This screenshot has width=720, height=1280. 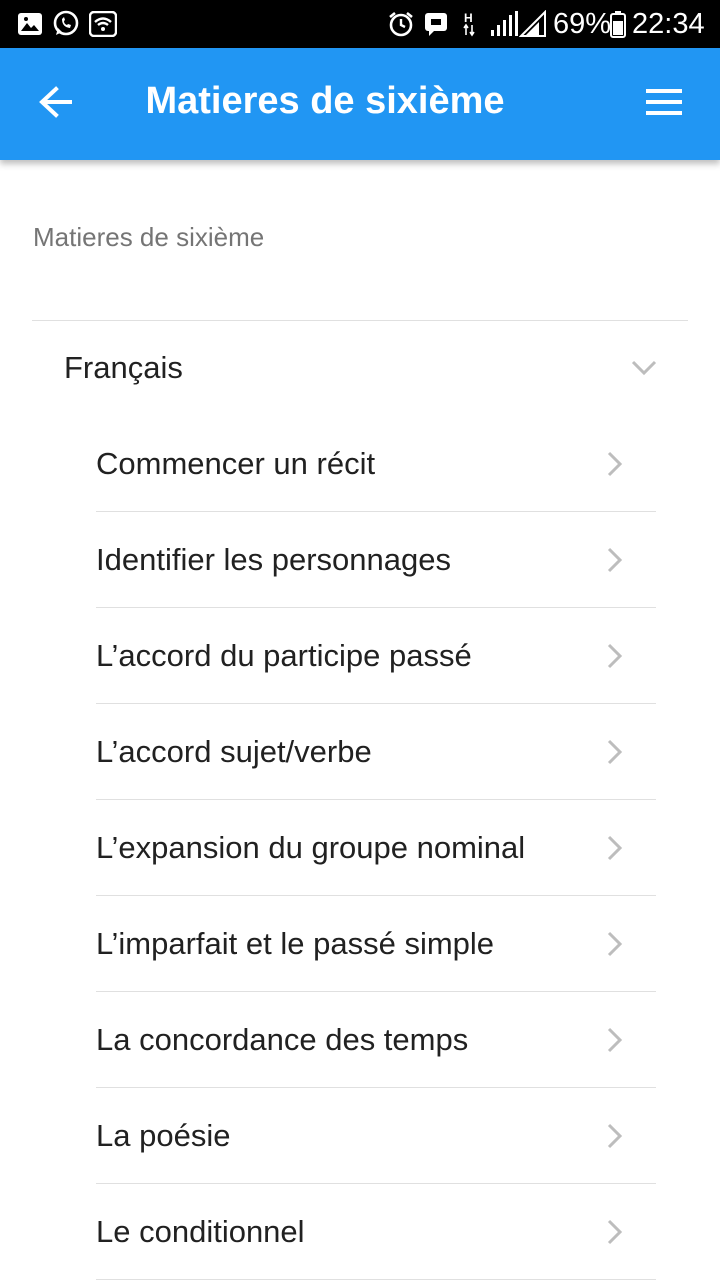 I want to click on list-item-label: L’accord sujet/verbe, so click(x=234, y=751).